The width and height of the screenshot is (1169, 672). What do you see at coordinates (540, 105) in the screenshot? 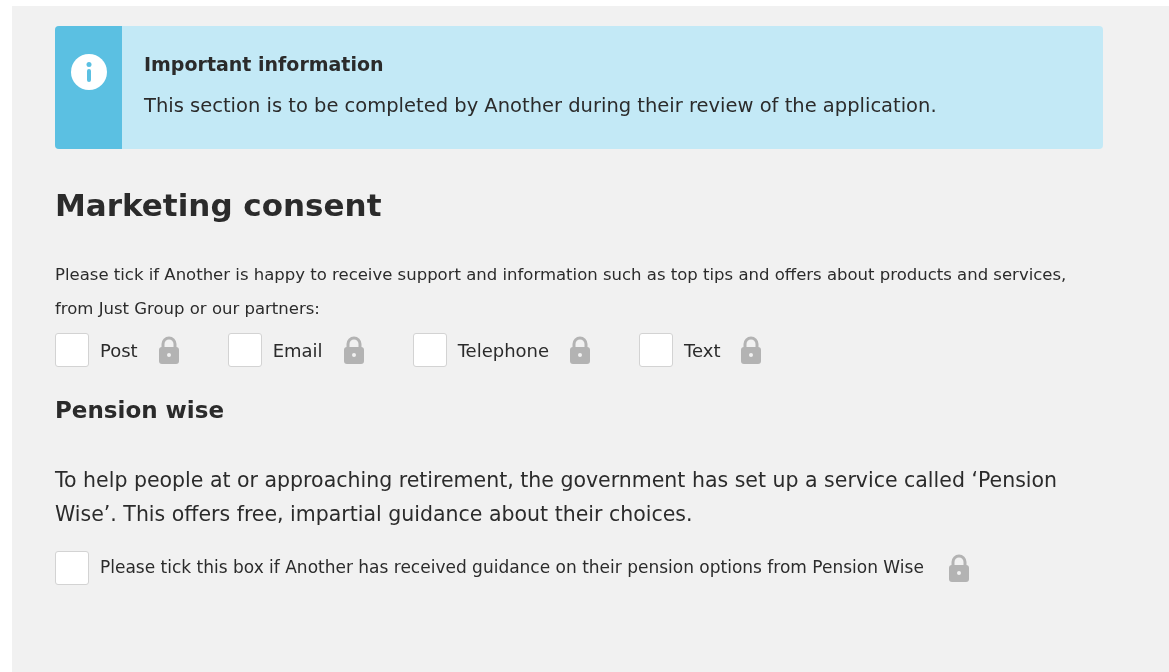
I see `alert-text: This section is to be completed by Another during their review of the application.` at bounding box center [540, 105].